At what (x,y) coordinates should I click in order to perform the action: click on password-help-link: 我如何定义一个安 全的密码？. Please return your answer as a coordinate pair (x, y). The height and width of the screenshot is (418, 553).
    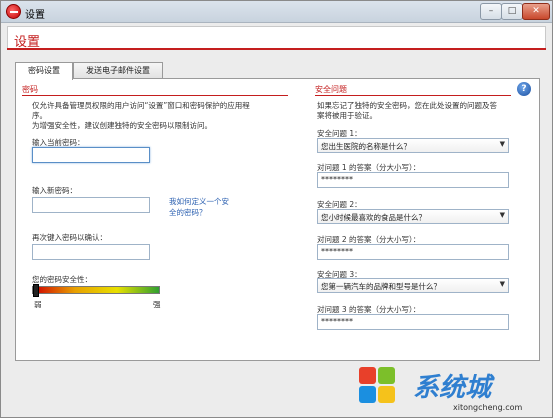
    Looking at the image, I should click on (199, 207).